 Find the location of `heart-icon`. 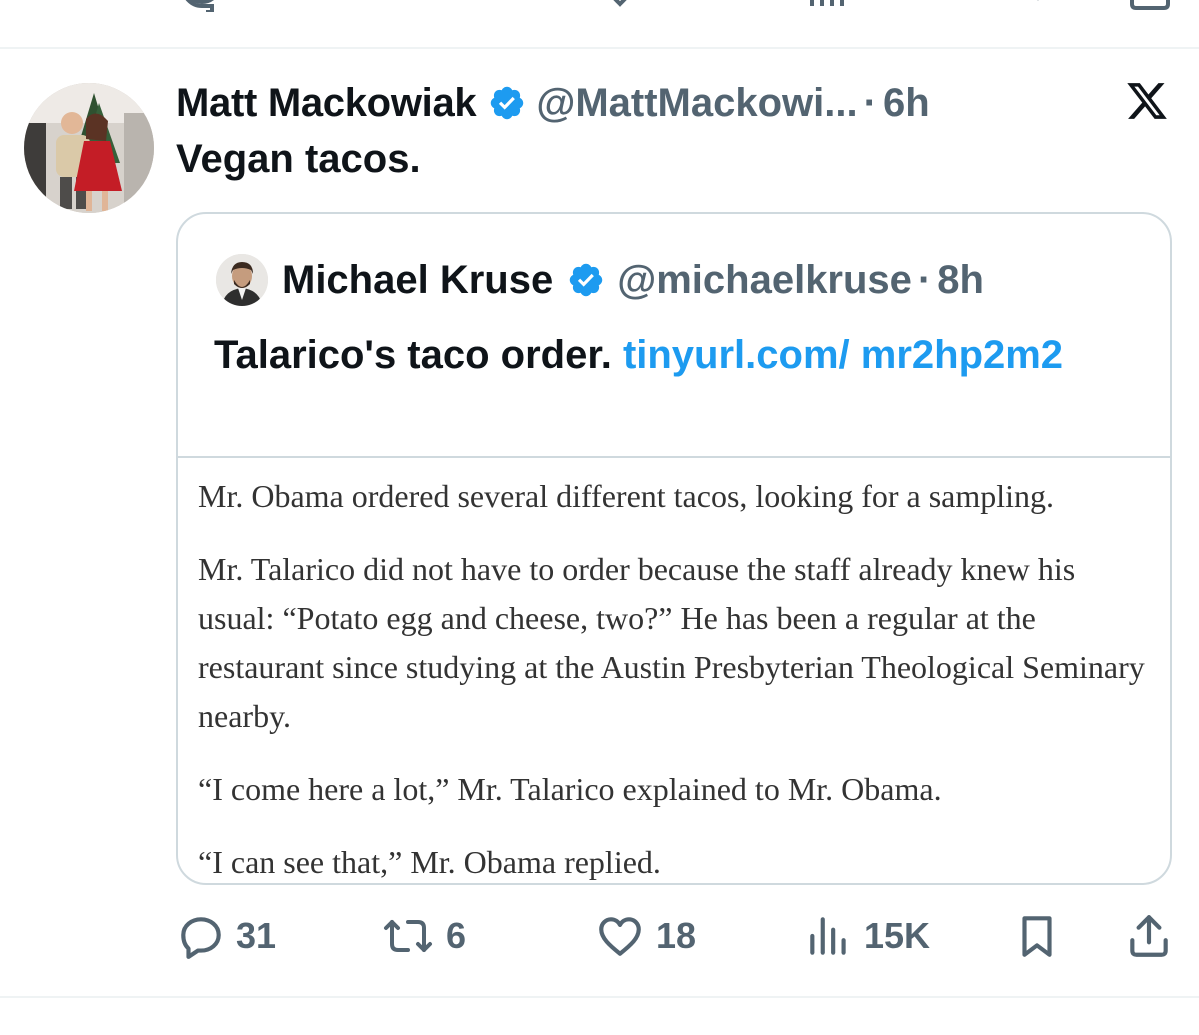

heart-icon is located at coordinates (620, 936).